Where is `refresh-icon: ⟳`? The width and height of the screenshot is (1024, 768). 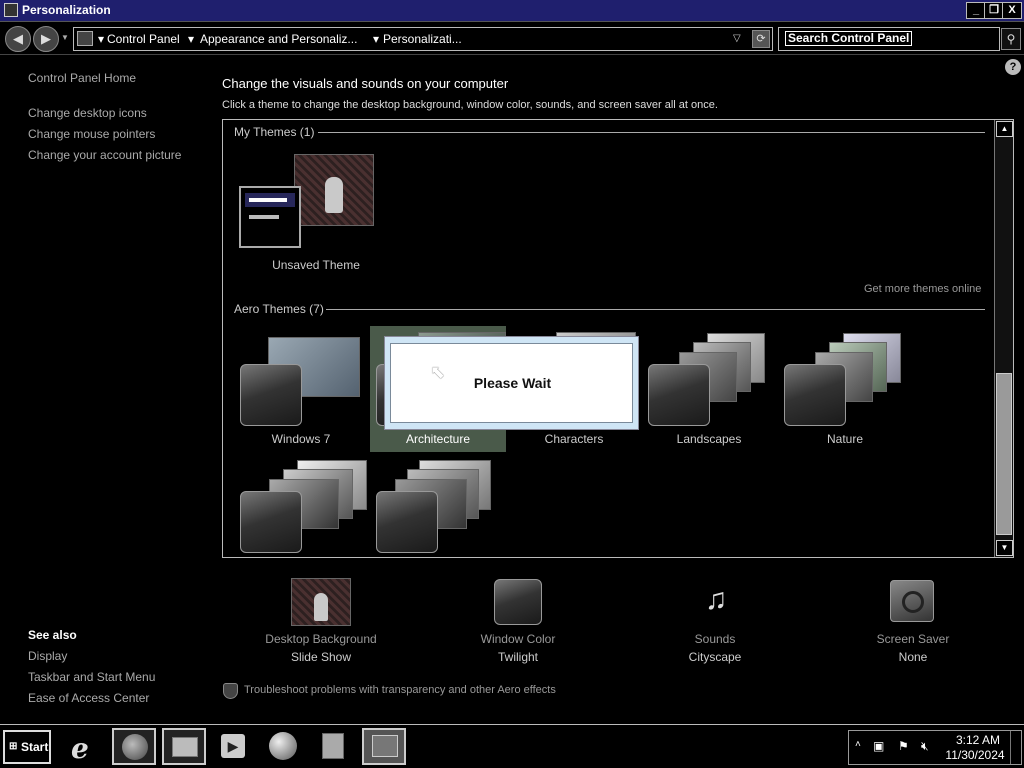
refresh-icon: ⟳ is located at coordinates (761, 39).